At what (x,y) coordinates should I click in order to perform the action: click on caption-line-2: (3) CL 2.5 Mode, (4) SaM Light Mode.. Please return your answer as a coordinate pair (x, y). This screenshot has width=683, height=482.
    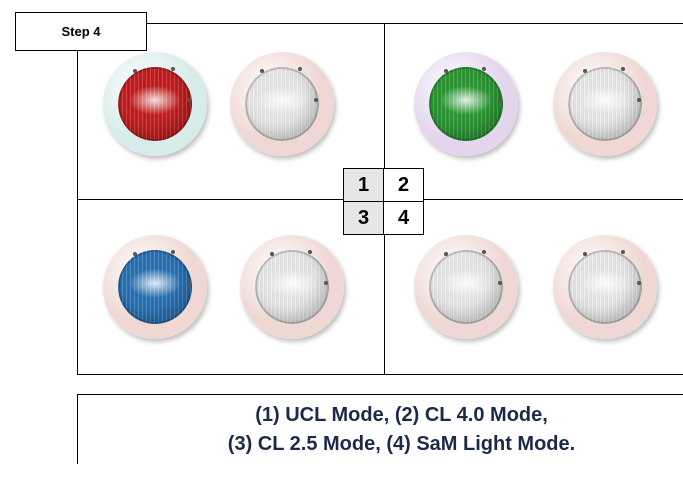
    Looking at the image, I should click on (401, 443).